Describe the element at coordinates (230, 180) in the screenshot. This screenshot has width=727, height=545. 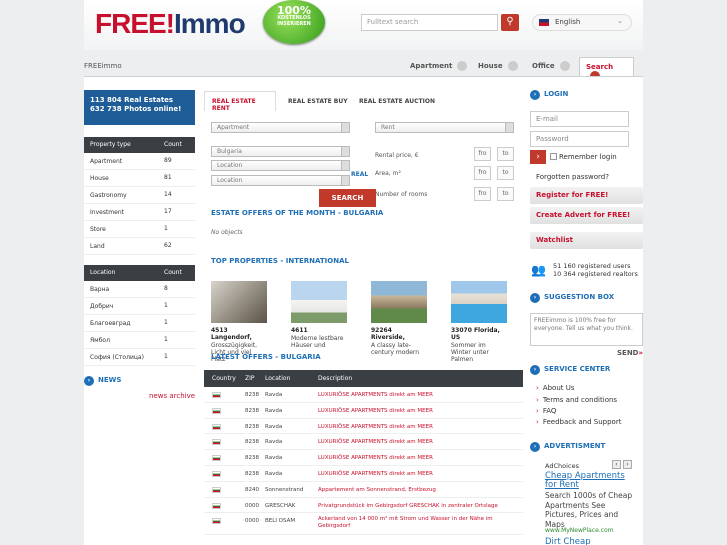
I see `location-select-value: Location` at that location.